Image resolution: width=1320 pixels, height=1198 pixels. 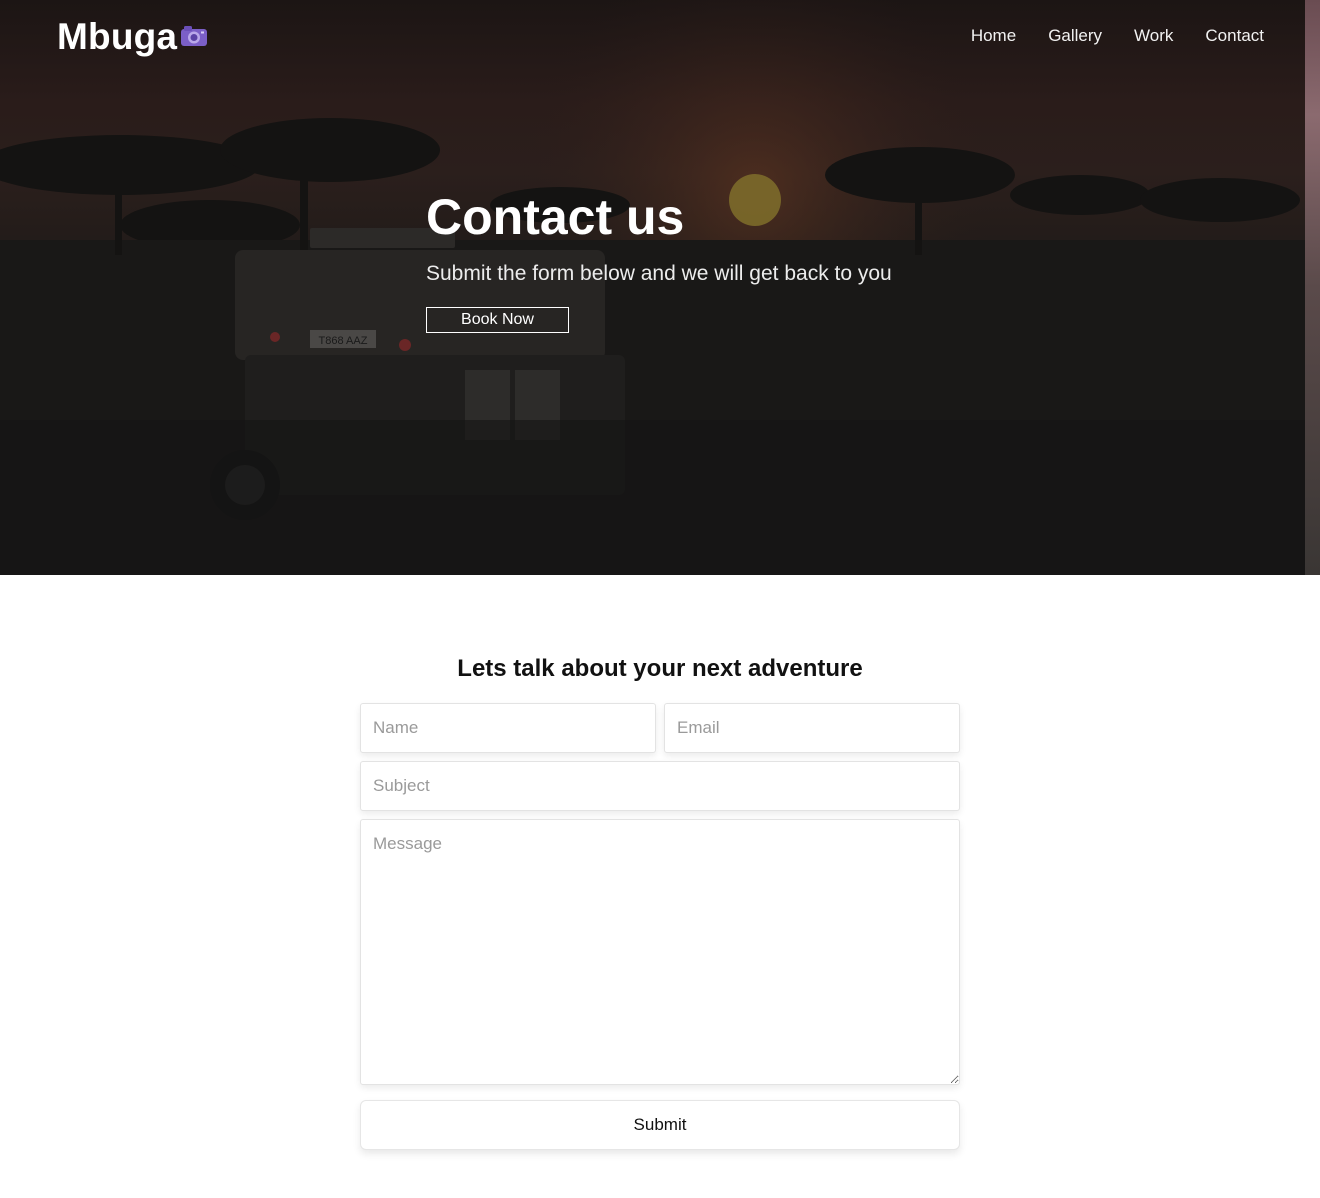 What do you see at coordinates (508, 728) in the screenshot?
I see `name-field` at bounding box center [508, 728].